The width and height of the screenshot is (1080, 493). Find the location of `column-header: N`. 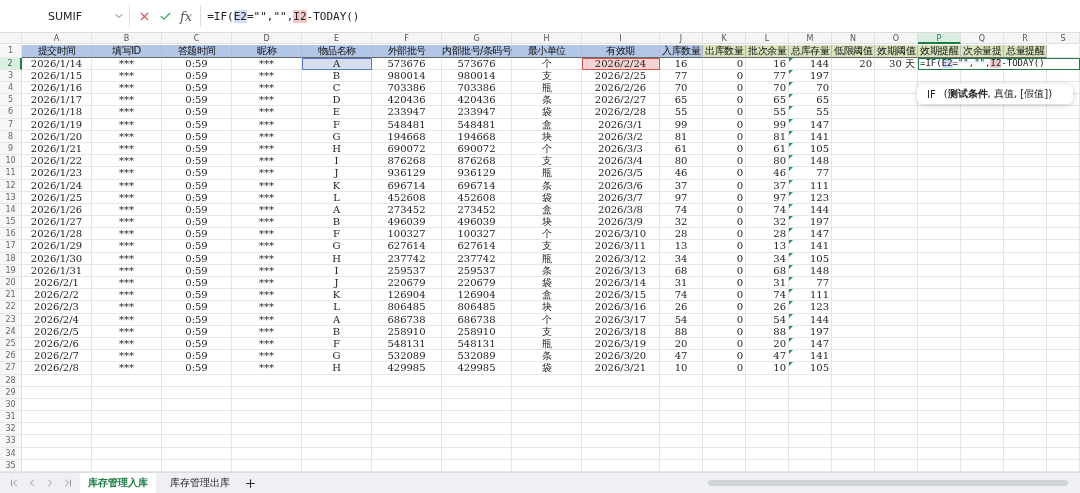

column-header: N is located at coordinates (853, 39).